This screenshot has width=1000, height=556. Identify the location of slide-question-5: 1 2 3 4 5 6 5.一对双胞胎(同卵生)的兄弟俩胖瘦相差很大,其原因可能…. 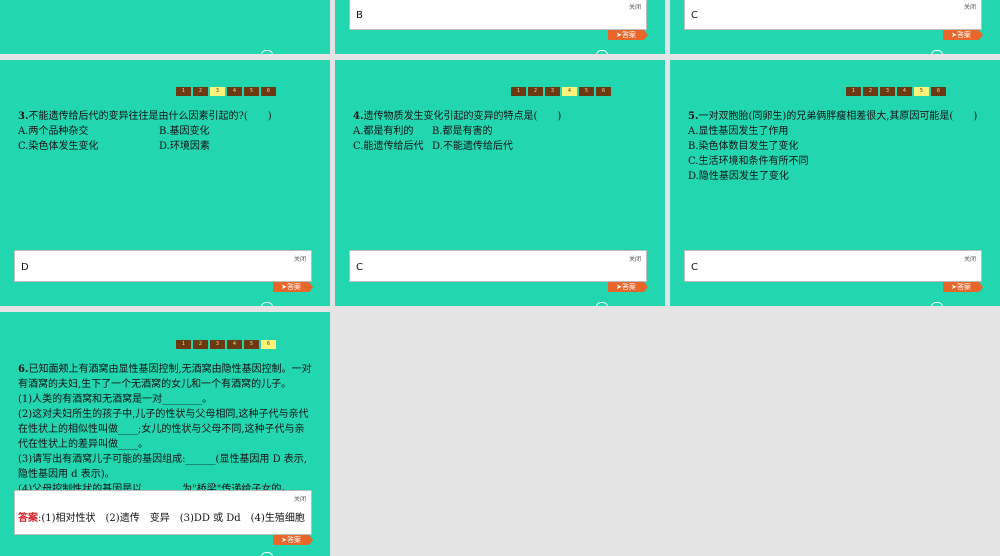
(835, 183).